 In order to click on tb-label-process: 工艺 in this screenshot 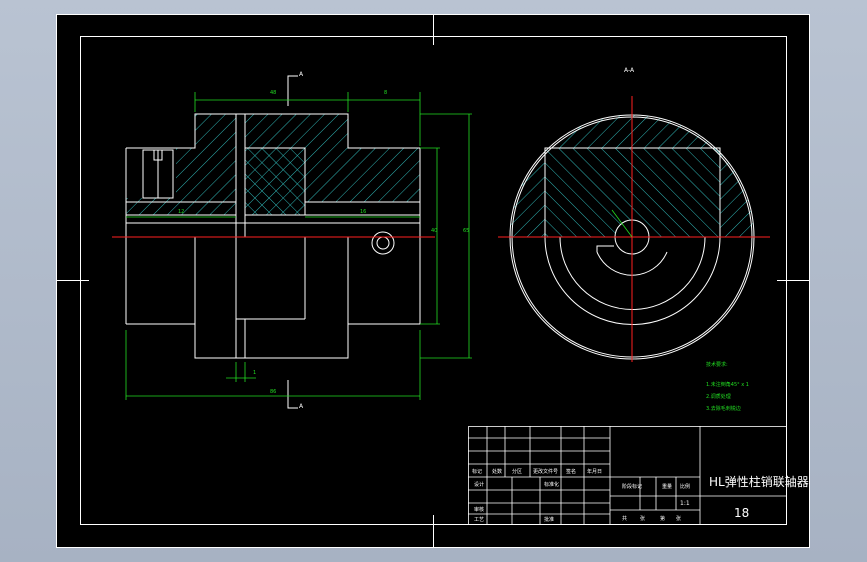, I will do `click(479, 520)`.